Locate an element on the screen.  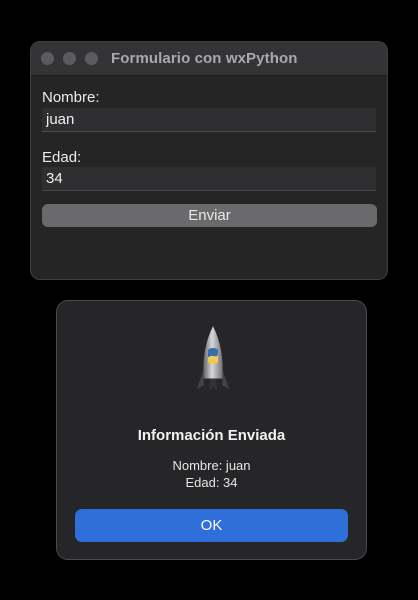
send-button: Enviar is located at coordinates (209, 215).